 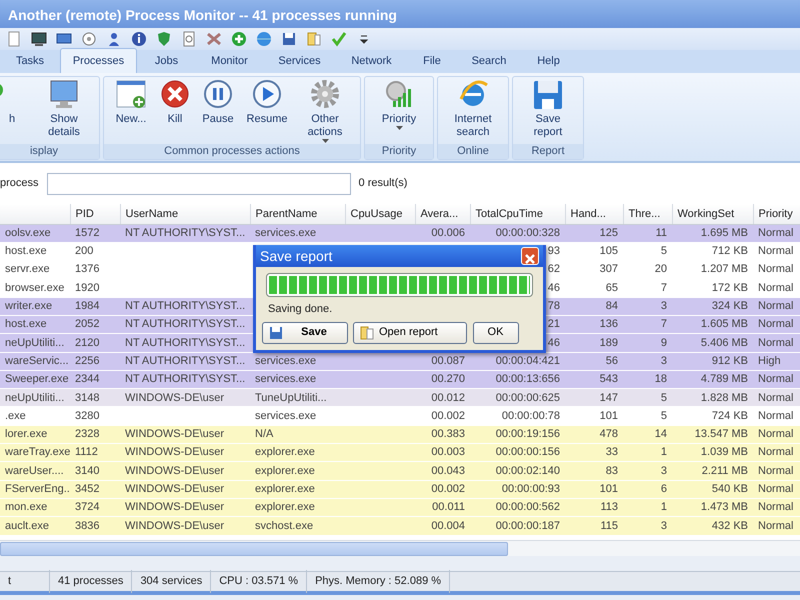 I want to click on target-icon, so click(x=89, y=39).